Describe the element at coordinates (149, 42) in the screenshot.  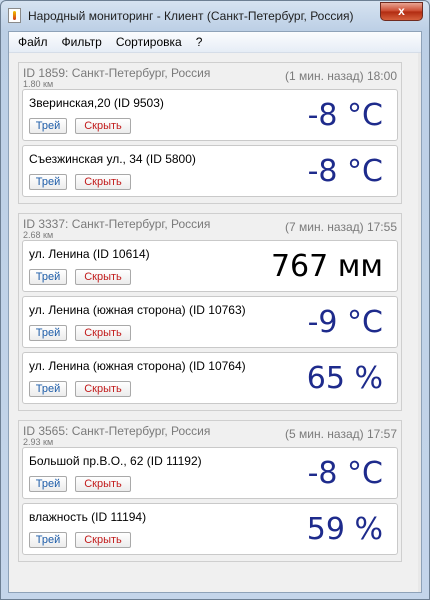
I see `menu-sort: Сортировка` at that location.